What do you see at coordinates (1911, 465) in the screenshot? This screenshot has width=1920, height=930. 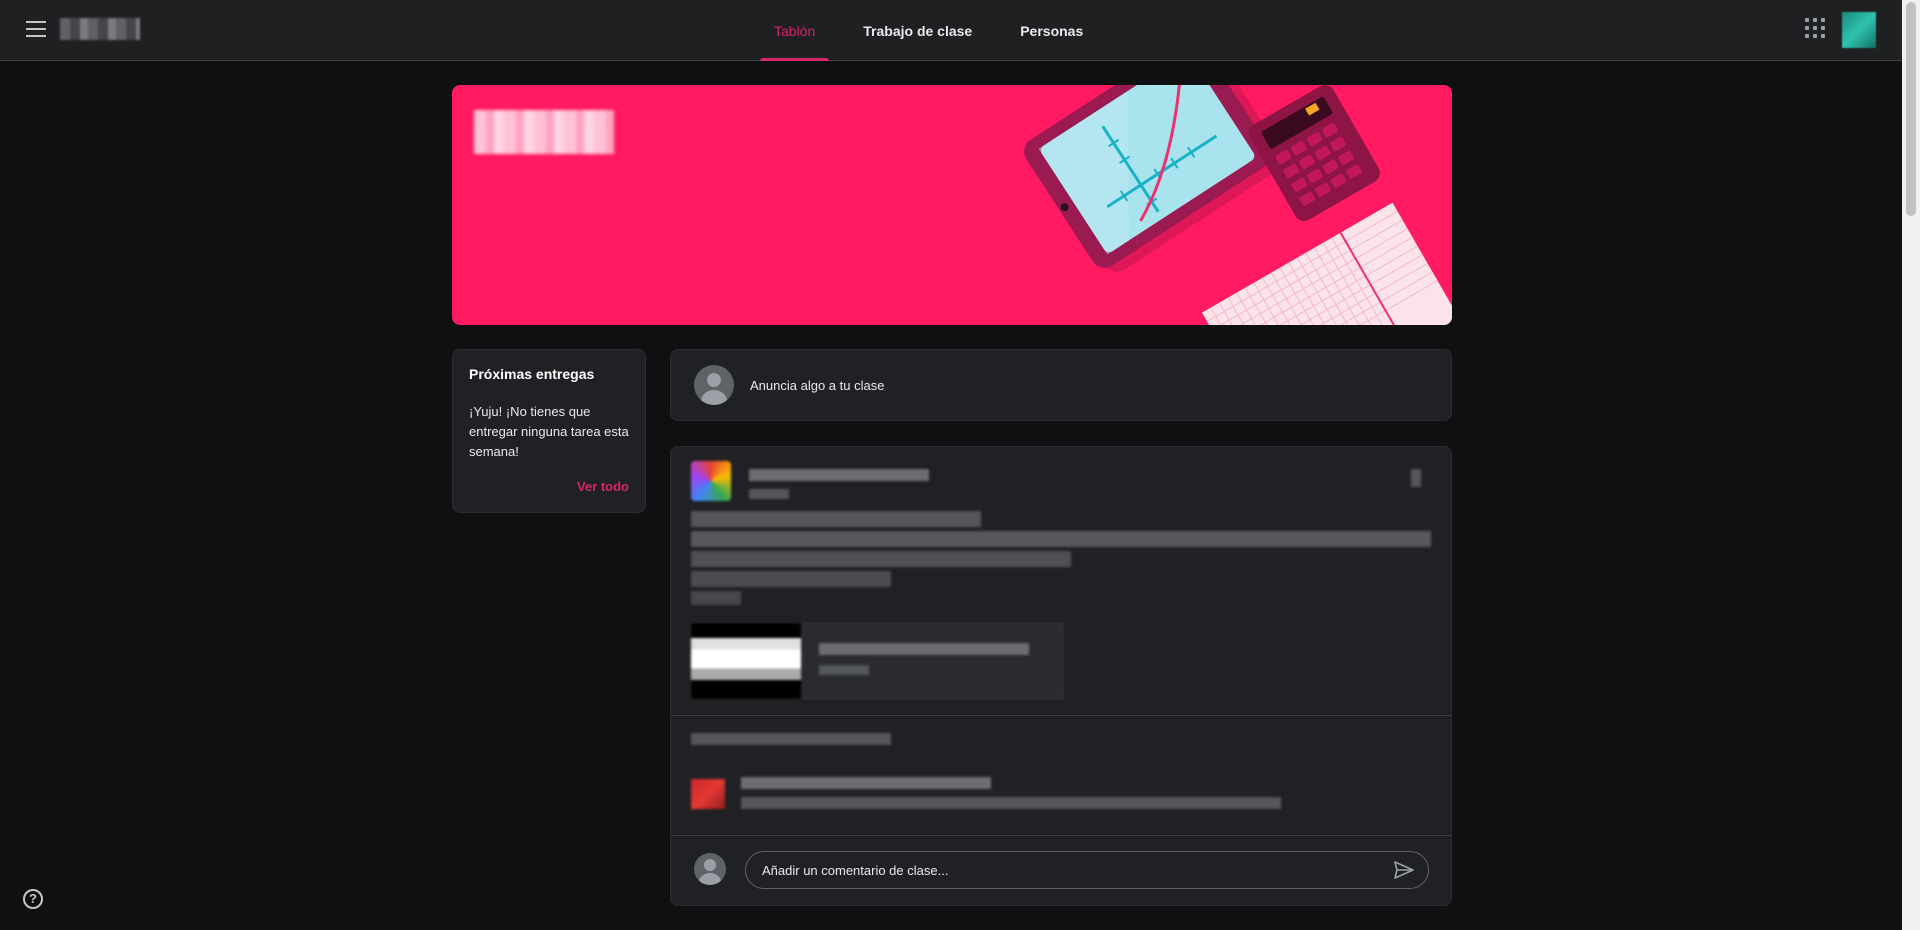 I see `scrollbar` at bounding box center [1911, 465].